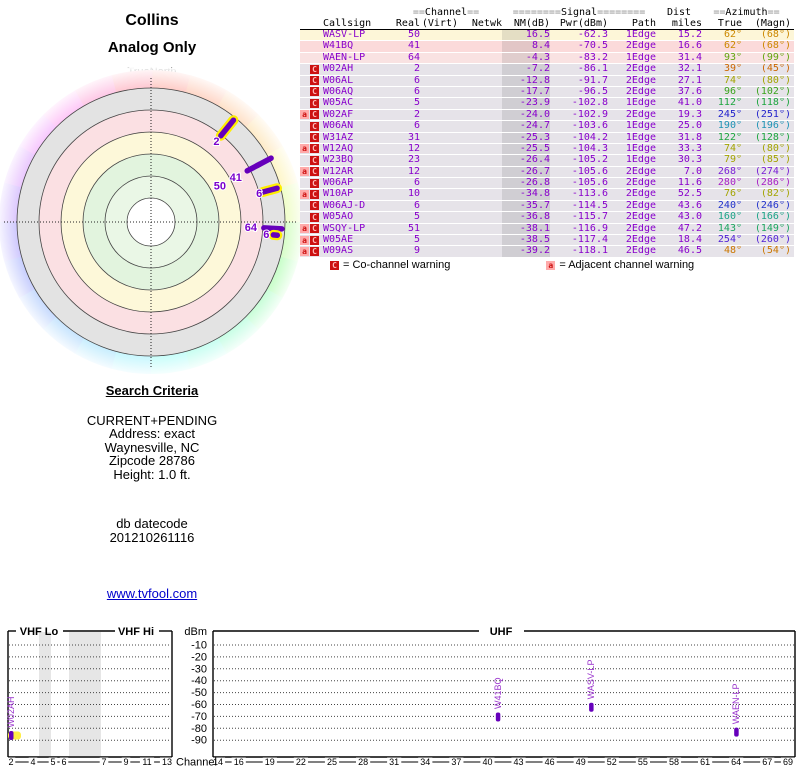  I want to click on table-row: C W06AJ-D 6 -35.7 -114.5 2Edge 43.6 240° (246°), so click(547, 206).